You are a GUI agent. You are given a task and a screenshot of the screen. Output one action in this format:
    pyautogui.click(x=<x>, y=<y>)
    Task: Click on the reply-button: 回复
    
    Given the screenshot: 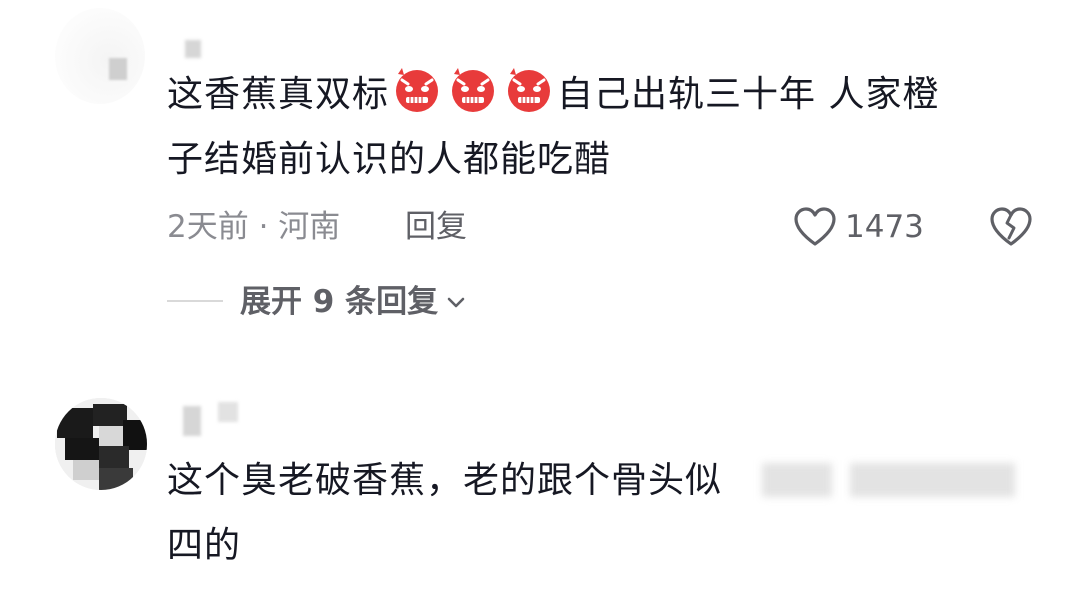 What is the action you would take?
    pyautogui.click(x=436, y=227)
    